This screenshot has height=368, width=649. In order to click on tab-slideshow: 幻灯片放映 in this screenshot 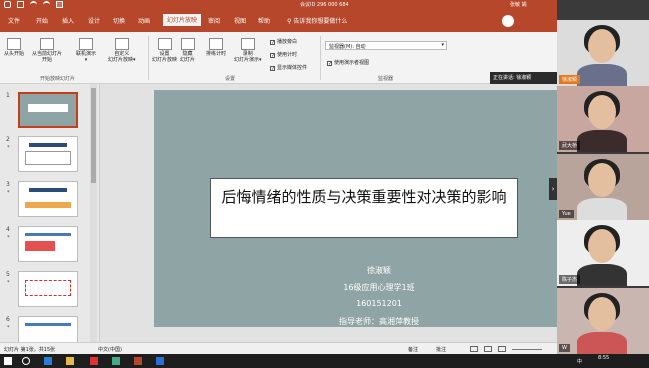, I will do `click(182, 20)`.